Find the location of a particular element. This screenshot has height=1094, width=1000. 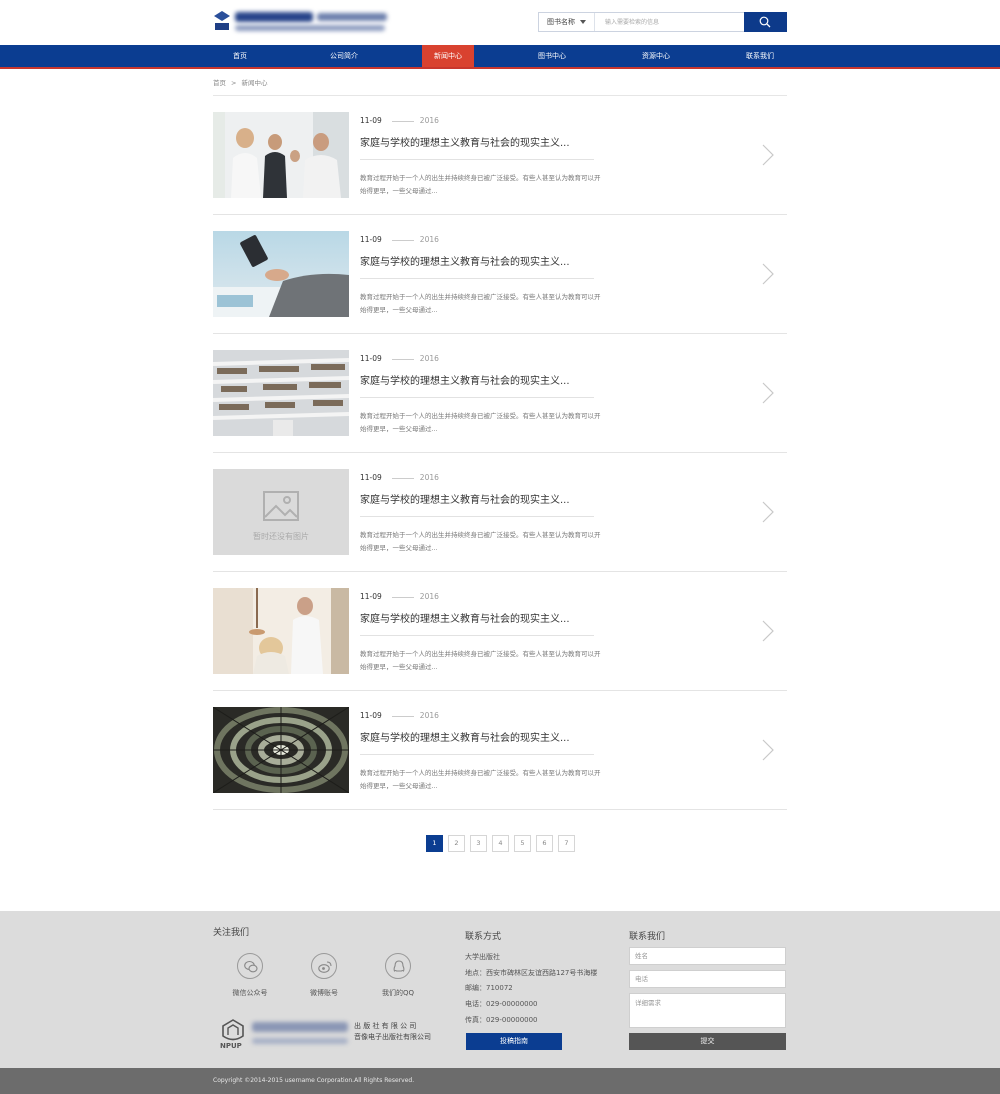

page-button: 5 is located at coordinates (522, 843).